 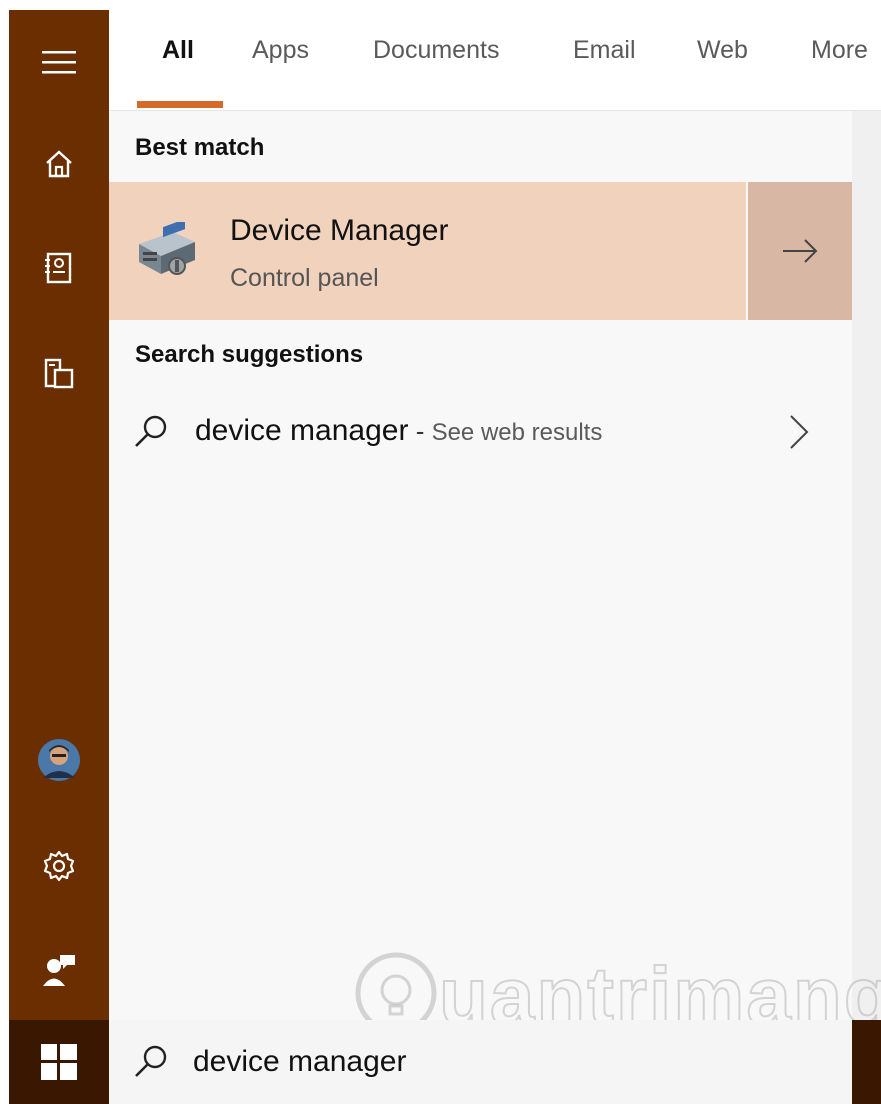 I want to click on hamburger-menu-icon, so click(x=59, y=62).